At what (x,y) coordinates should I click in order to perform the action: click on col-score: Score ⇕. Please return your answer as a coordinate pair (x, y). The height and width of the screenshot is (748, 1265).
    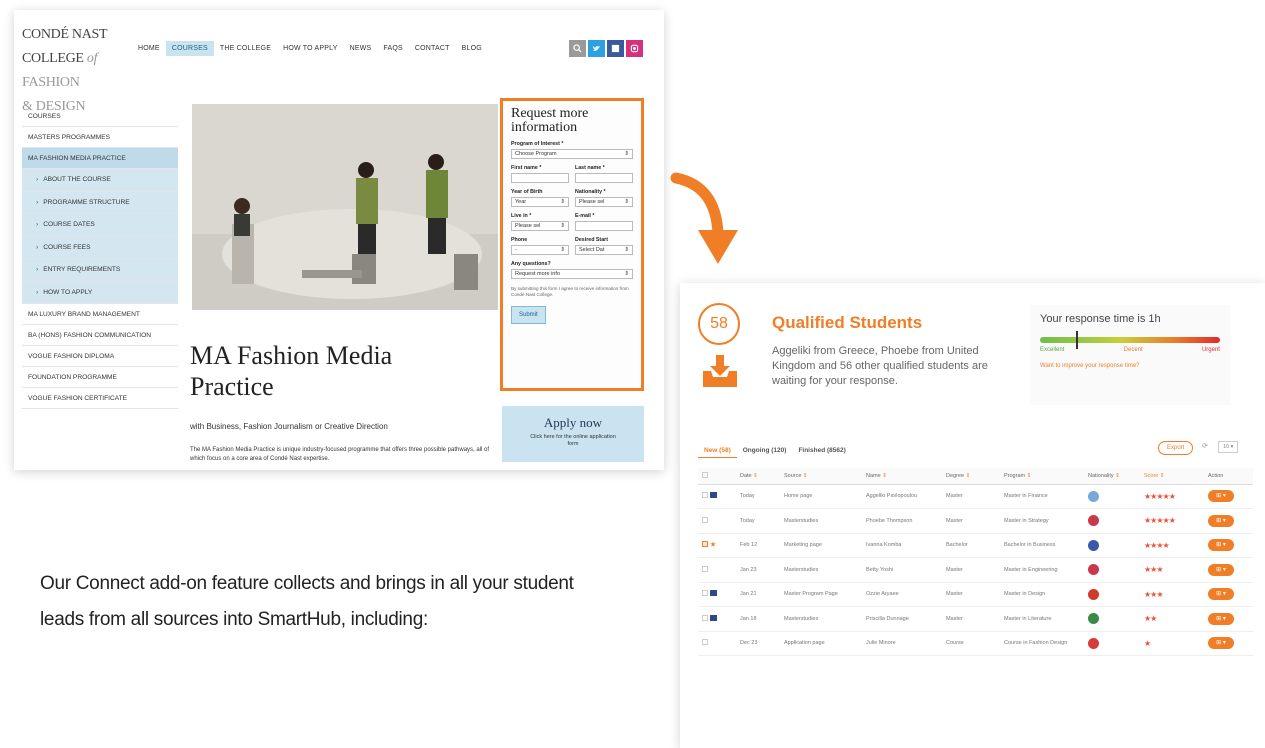
    Looking at the image, I should click on (1176, 476).